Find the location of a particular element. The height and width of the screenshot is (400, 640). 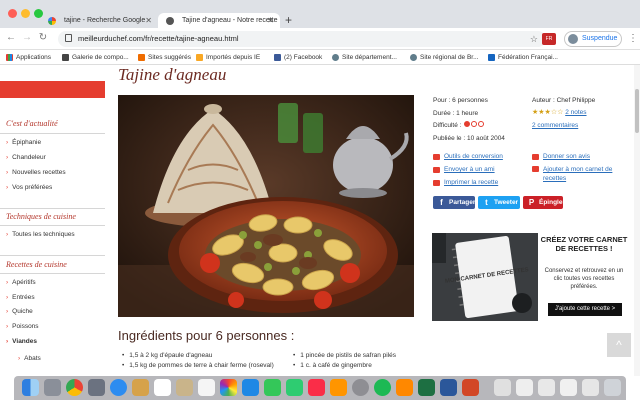

add-notebook-link: Ajouter à mon carnet de recettes is located at coordinates (580, 174).